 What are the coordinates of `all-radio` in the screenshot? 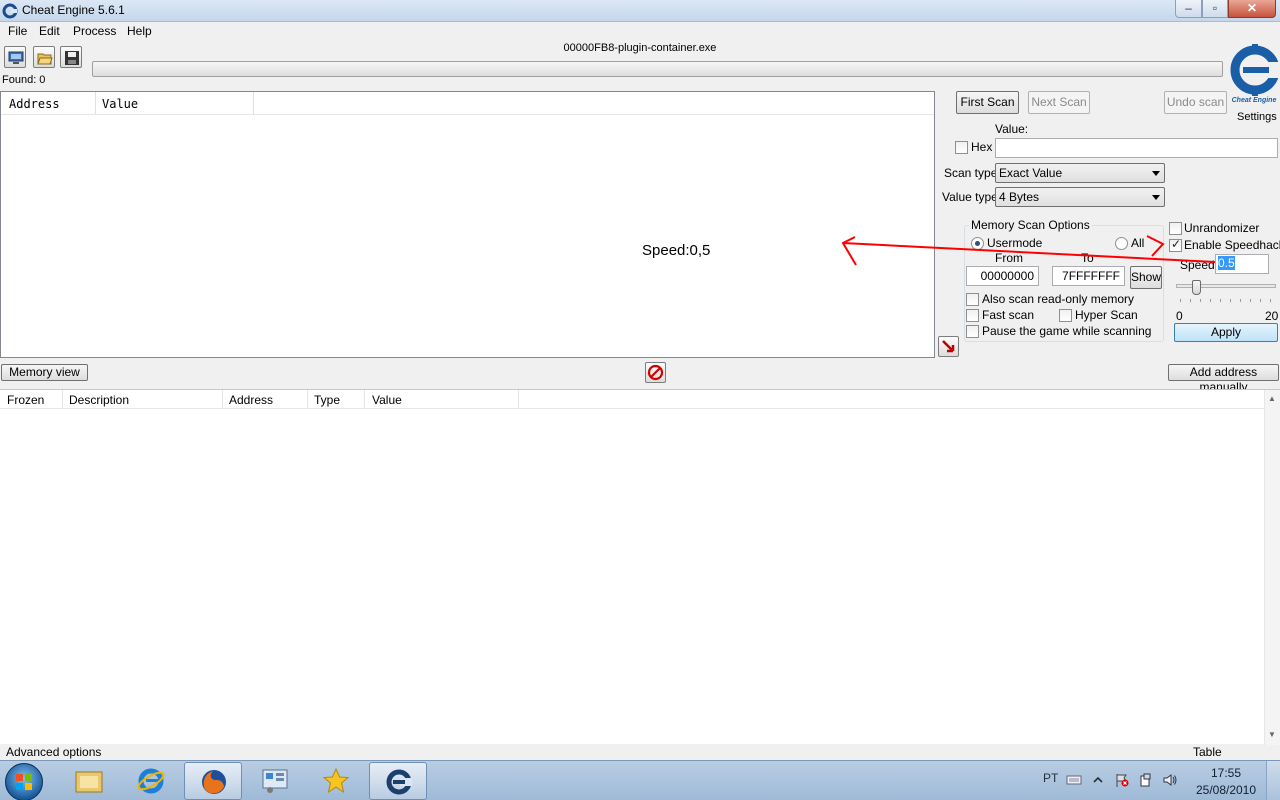 It's located at (1121, 243).